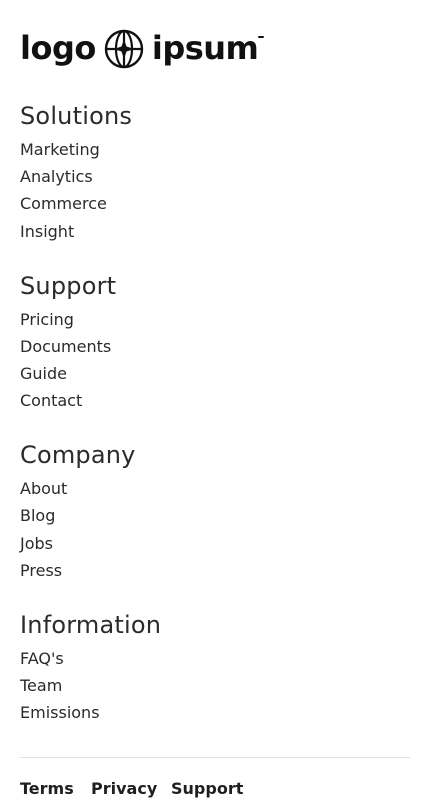 This screenshot has height=800, width=430. I want to click on section-title-solutions: Solutions, so click(76, 116).